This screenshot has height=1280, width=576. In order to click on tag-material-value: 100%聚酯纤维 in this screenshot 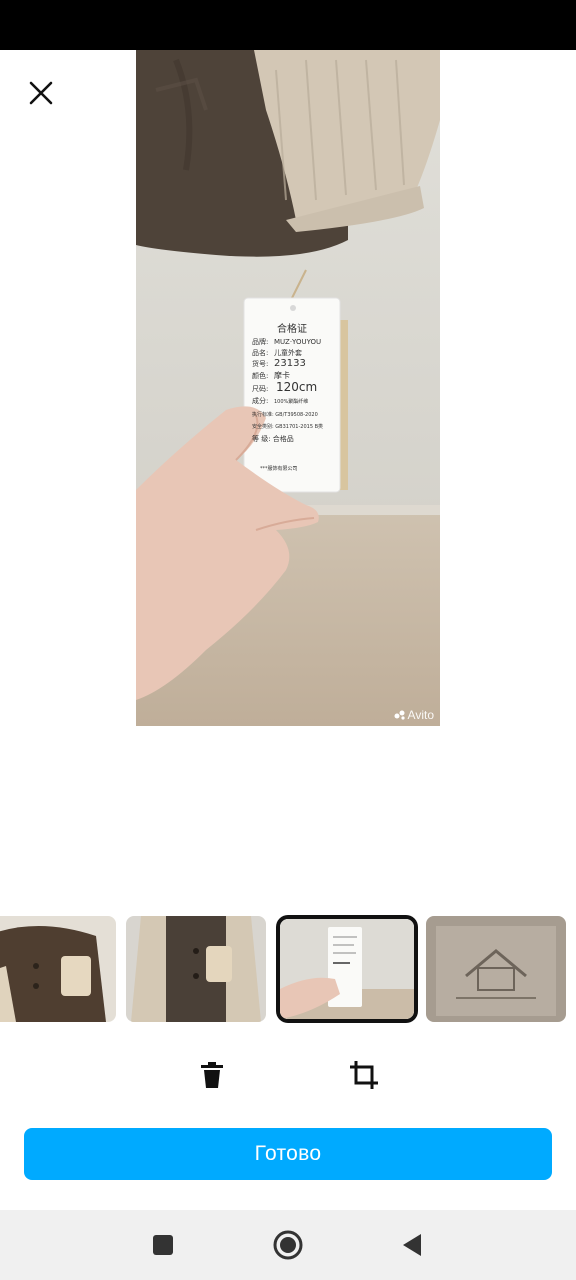, I will do `click(291, 401)`.